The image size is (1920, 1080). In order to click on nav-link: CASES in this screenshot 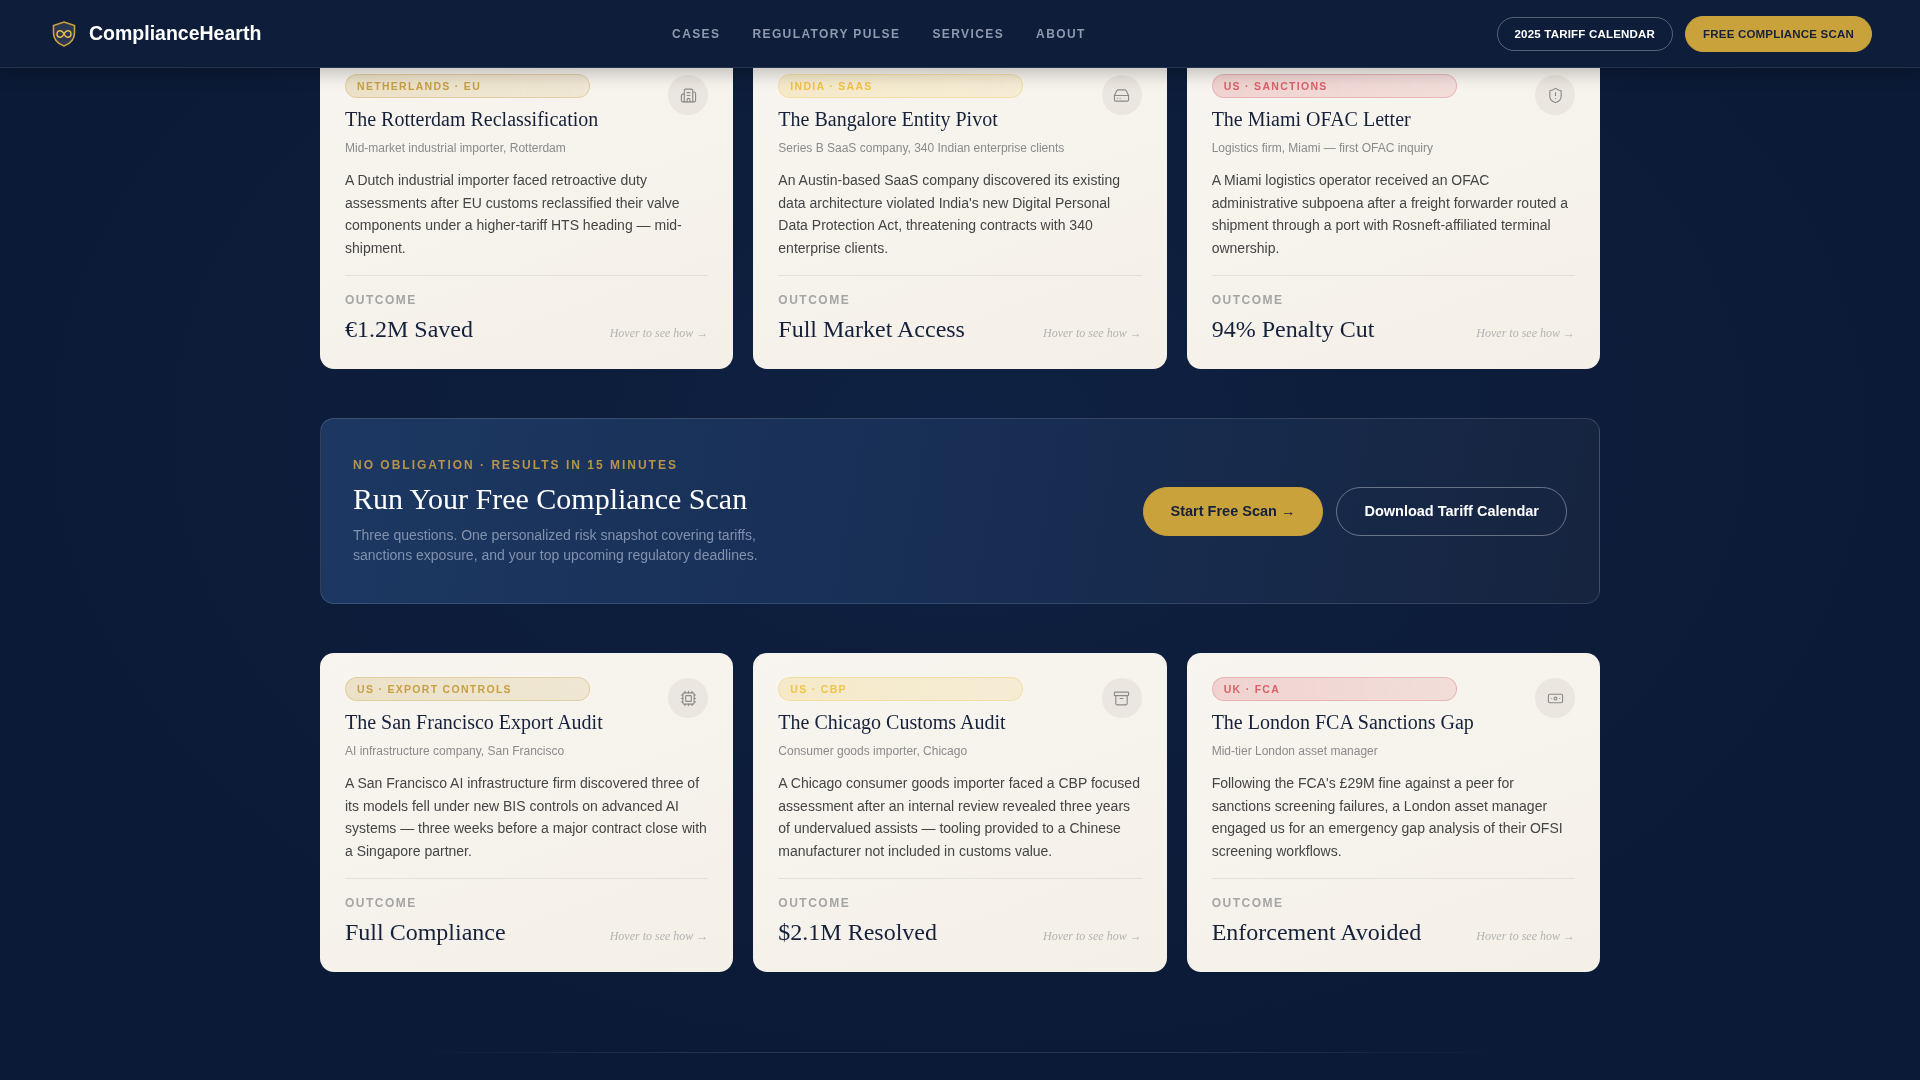, I will do `click(696, 33)`.